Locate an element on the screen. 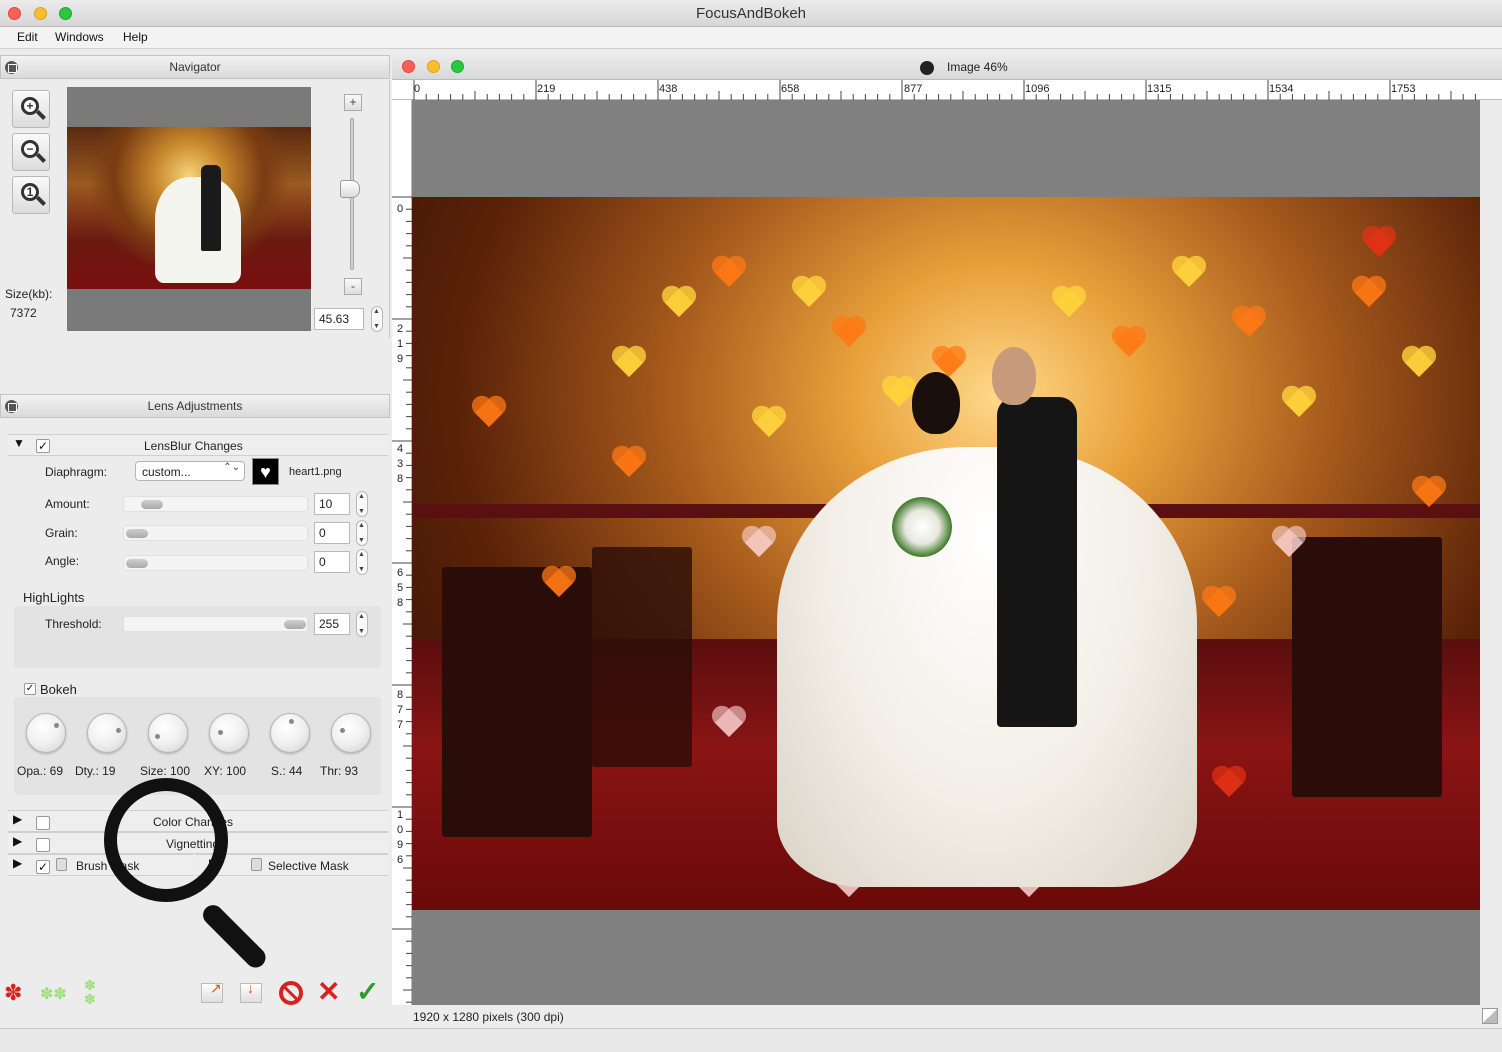 This screenshot has height=1052, width=1502. lensblur-disclosure-icon: ▼ is located at coordinates (19, 443).